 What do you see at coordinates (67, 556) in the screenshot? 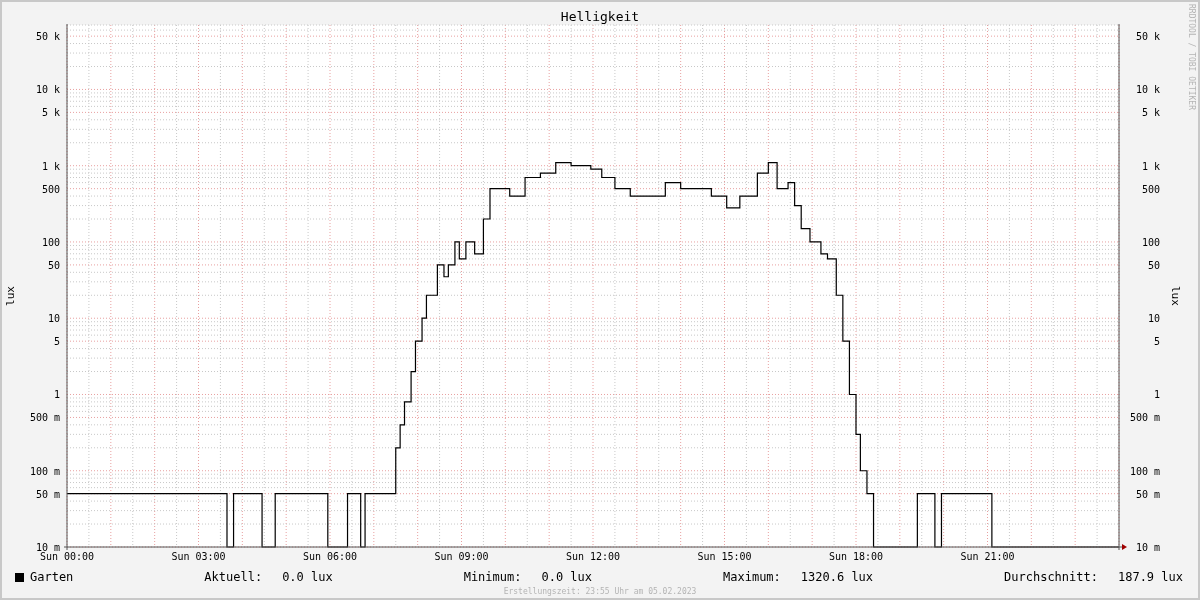
I see `axis-tick-label: Sun 00:00` at bounding box center [67, 556].